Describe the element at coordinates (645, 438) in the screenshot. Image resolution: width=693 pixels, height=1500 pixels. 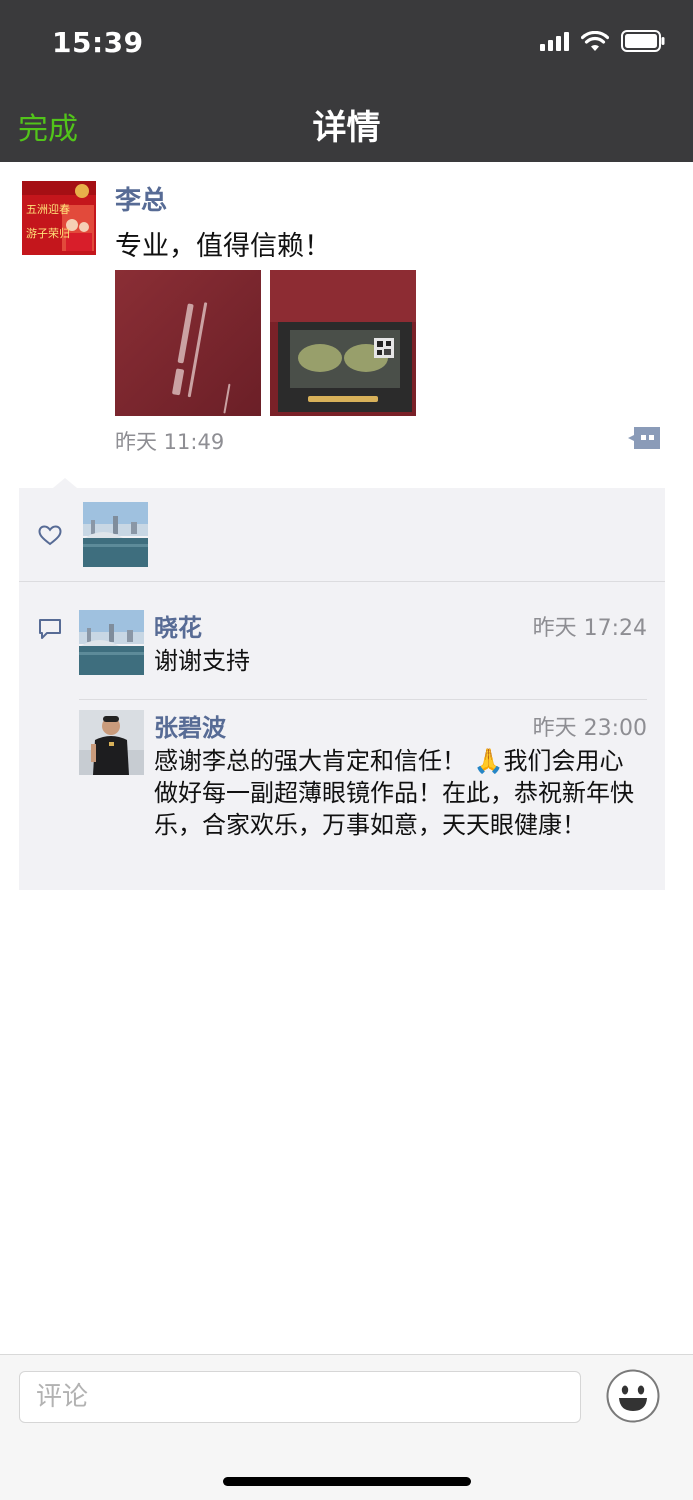
I see `more-actions-icon` at that location.